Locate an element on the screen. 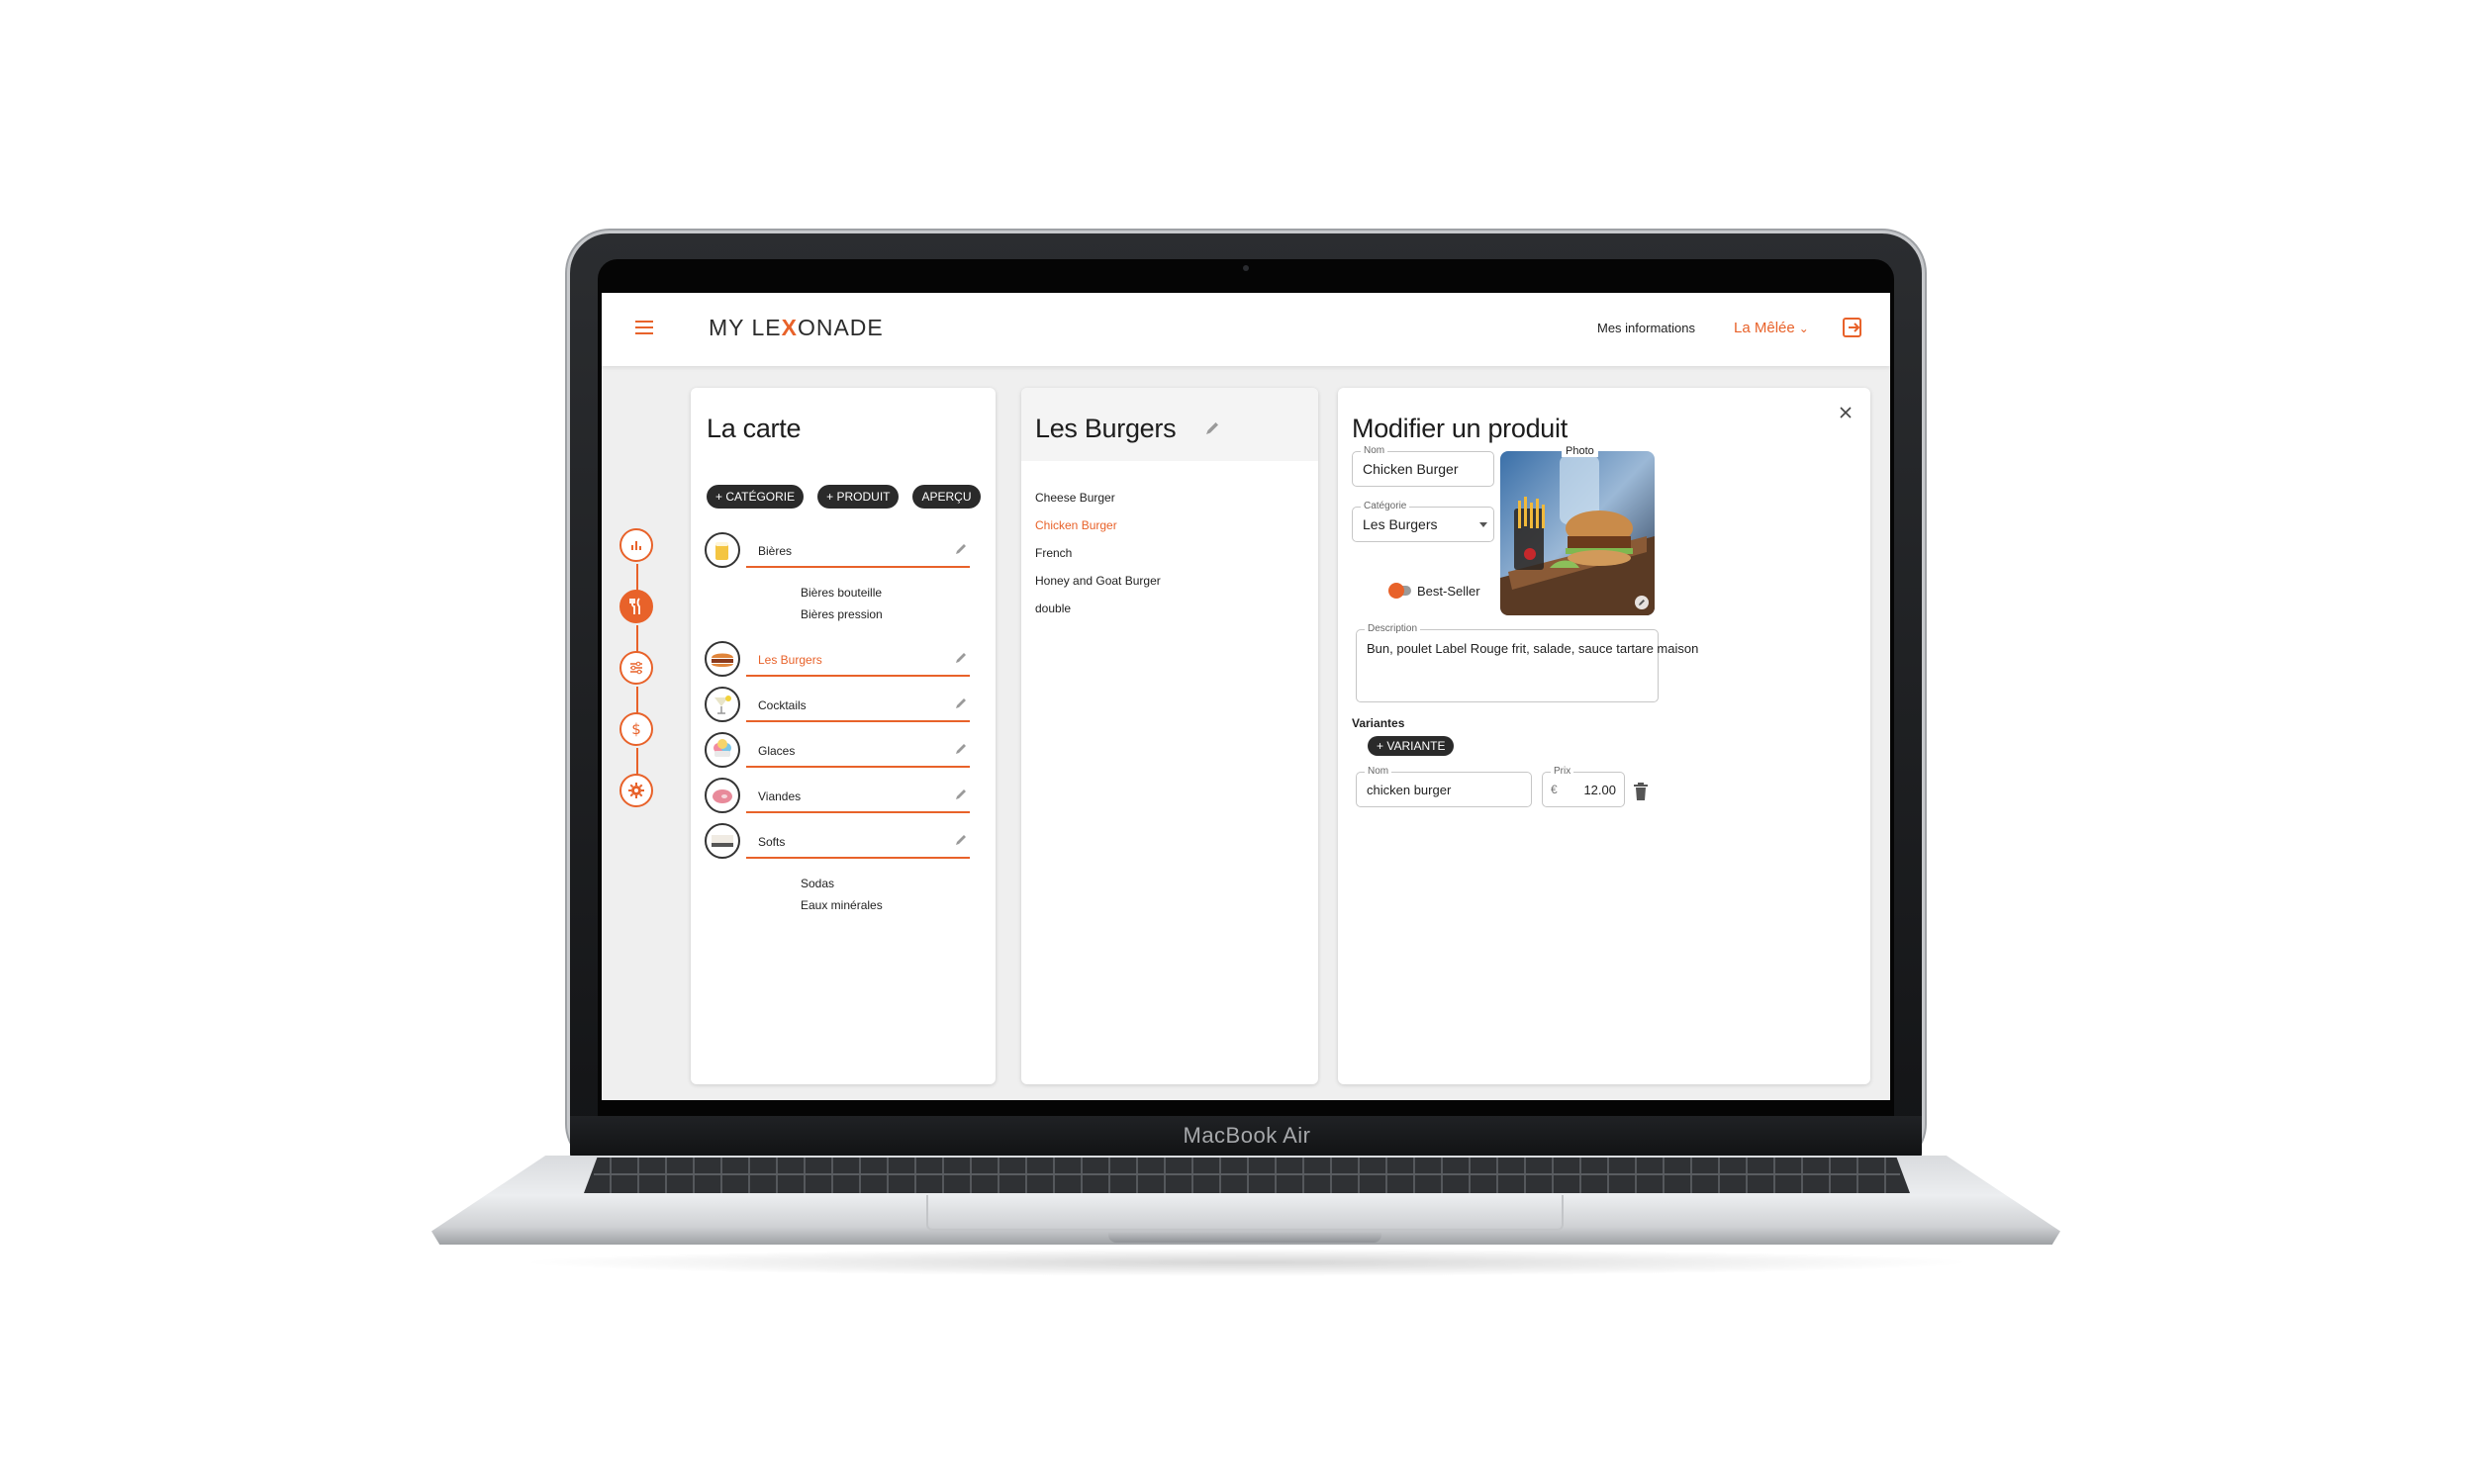 Image resolution: width=2474 pixels, height=1484 pixels. field-label: Catégorie is located at coordinates (1386, 506).